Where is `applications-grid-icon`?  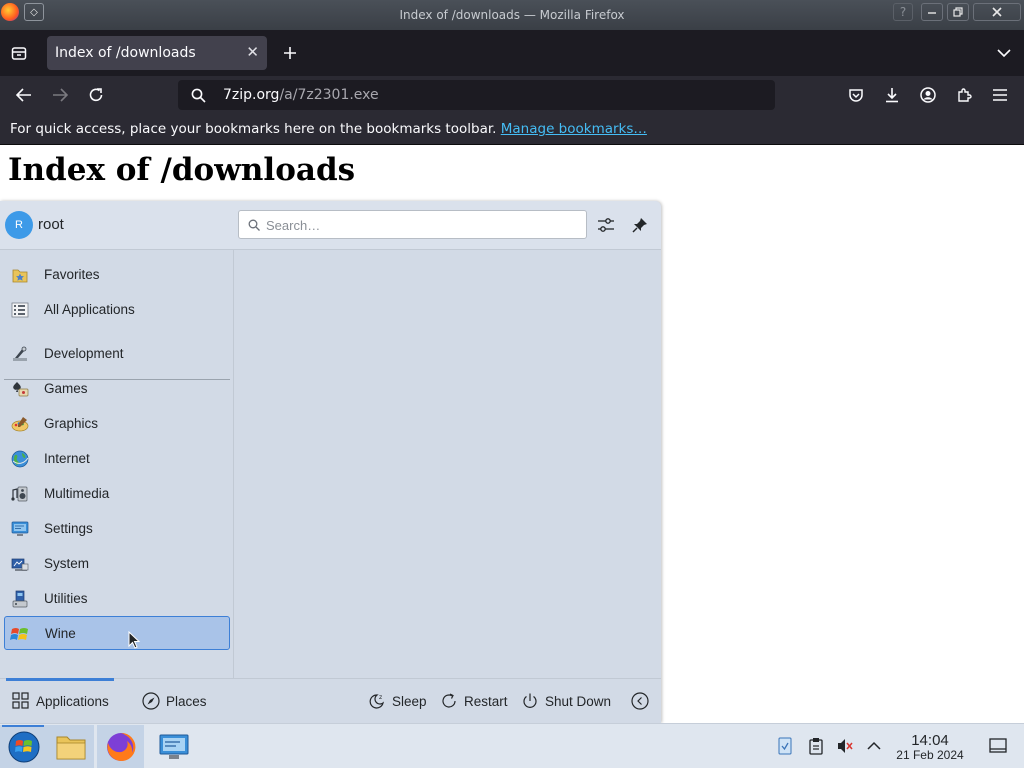 applications-grid-icon is located at coordinates (20, 700).